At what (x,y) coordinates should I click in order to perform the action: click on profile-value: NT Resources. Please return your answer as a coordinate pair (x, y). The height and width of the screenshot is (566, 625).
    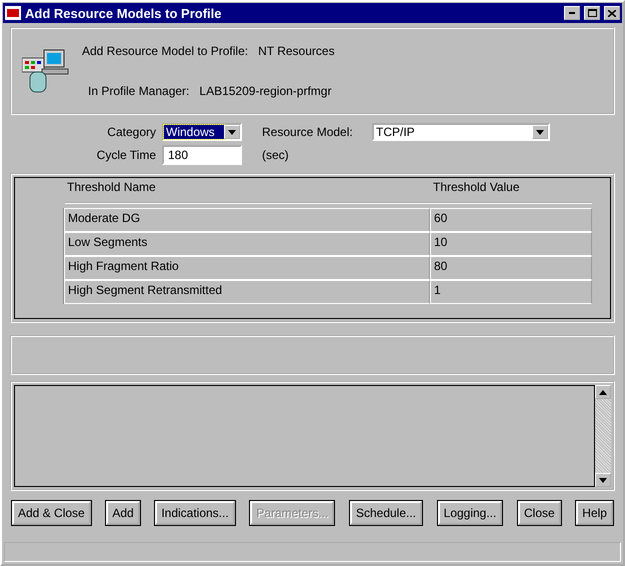
    Looking at the image, I should click on (296, 51).